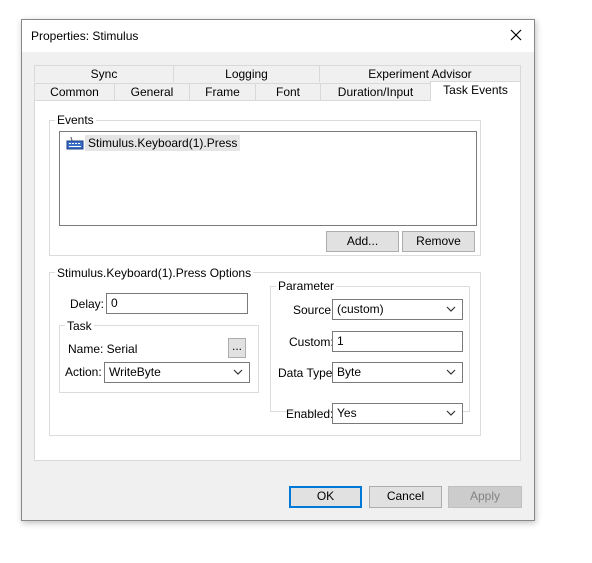 Image resolution: width=592 pixels, height=563 pixels. What do you see at coordinates (397, 413) in the screenshot?
I see `enabled-select: Yes` at bounding box center [397, 413].